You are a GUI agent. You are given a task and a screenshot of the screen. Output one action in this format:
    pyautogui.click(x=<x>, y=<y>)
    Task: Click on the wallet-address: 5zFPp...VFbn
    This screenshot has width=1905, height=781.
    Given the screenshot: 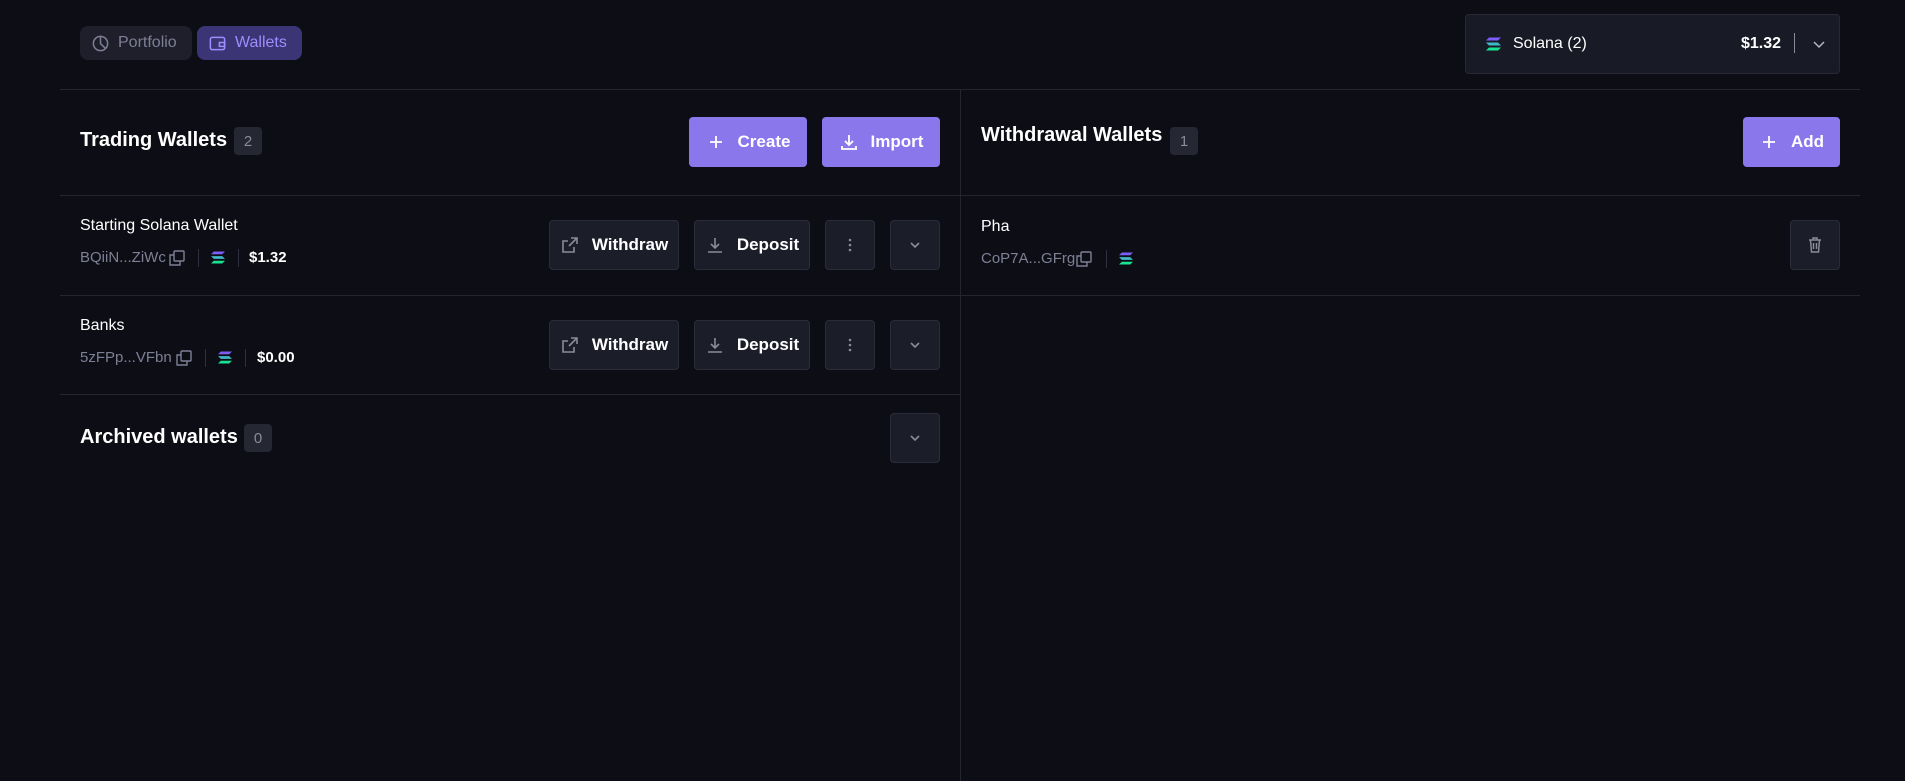 What is the action you would take?
    pyautogui.click(x=126, y=357)
    